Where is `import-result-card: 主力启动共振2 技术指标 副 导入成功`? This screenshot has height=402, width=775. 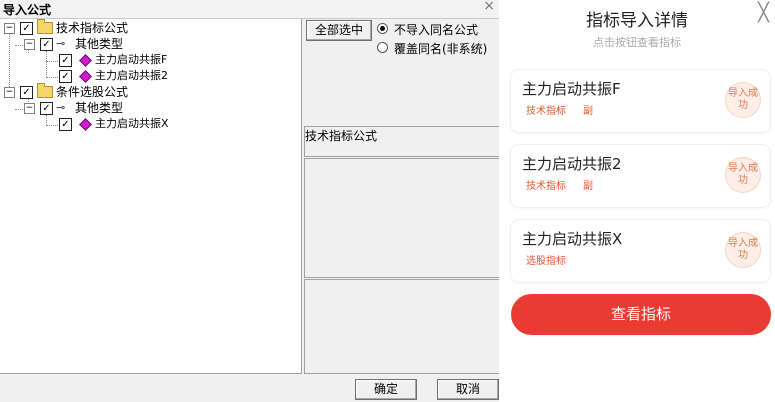
import-result-card: 主力启动共振2 技术指标 副 导入成功 is located at coordinates (640, 176).